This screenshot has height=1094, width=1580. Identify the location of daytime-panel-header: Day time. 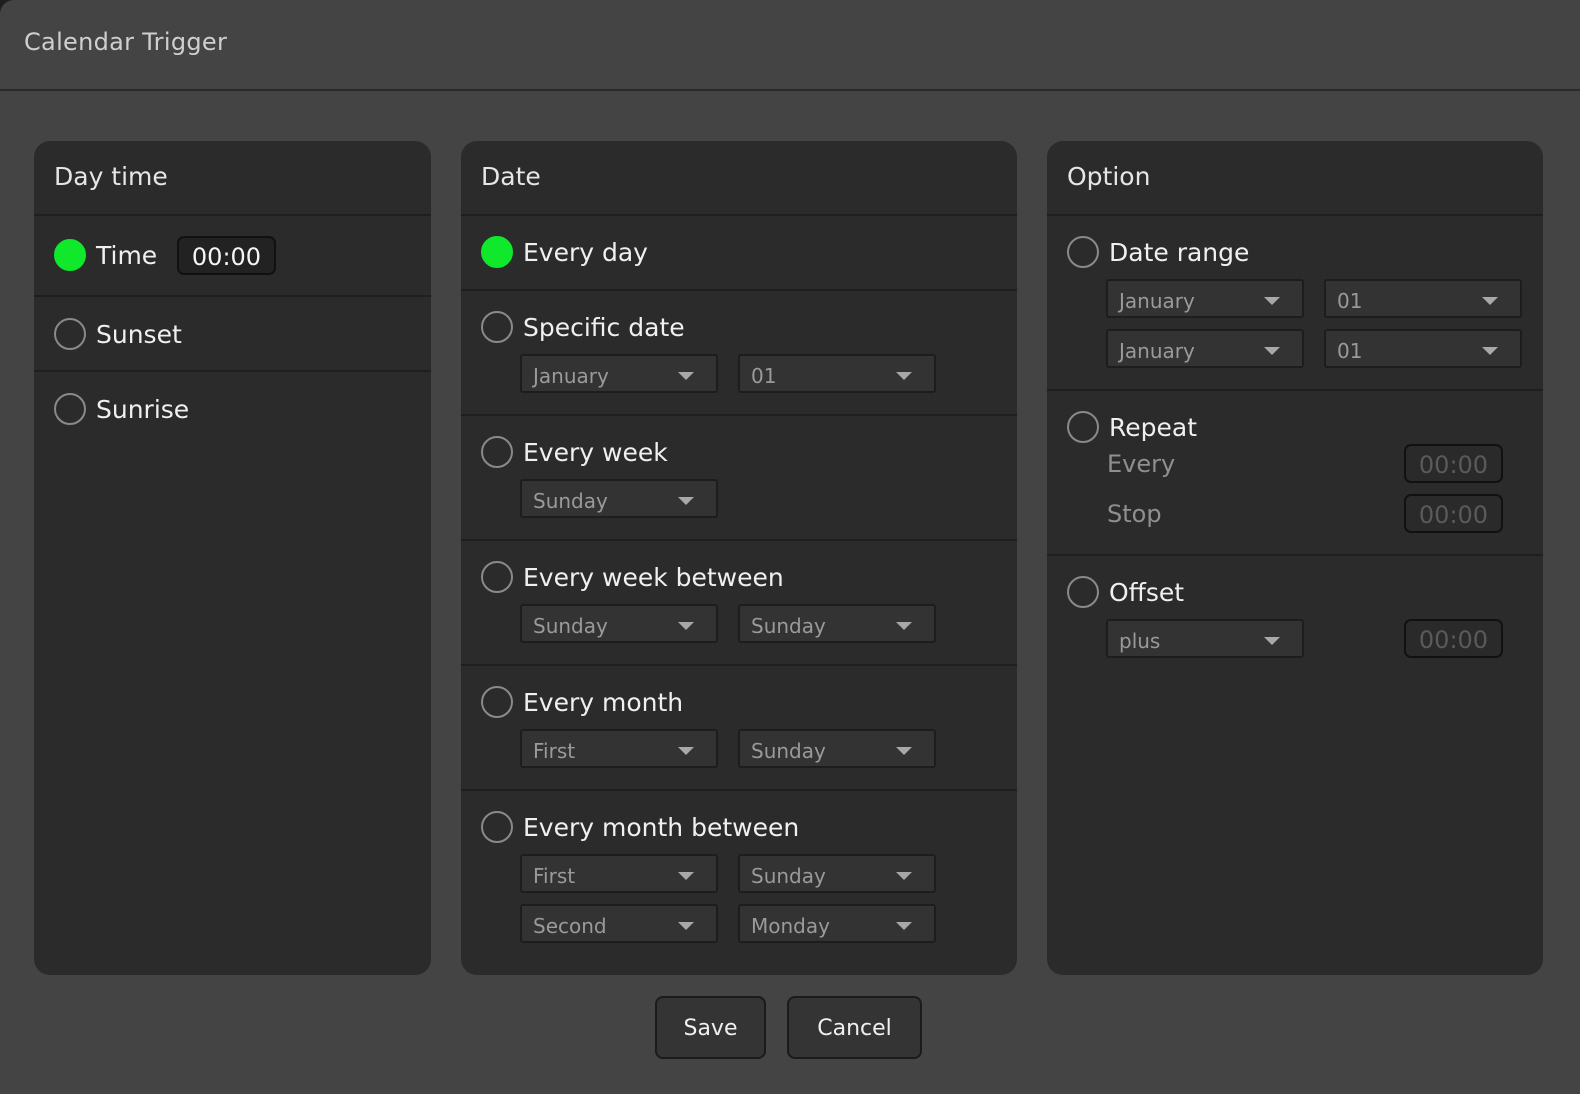
(232, 178).